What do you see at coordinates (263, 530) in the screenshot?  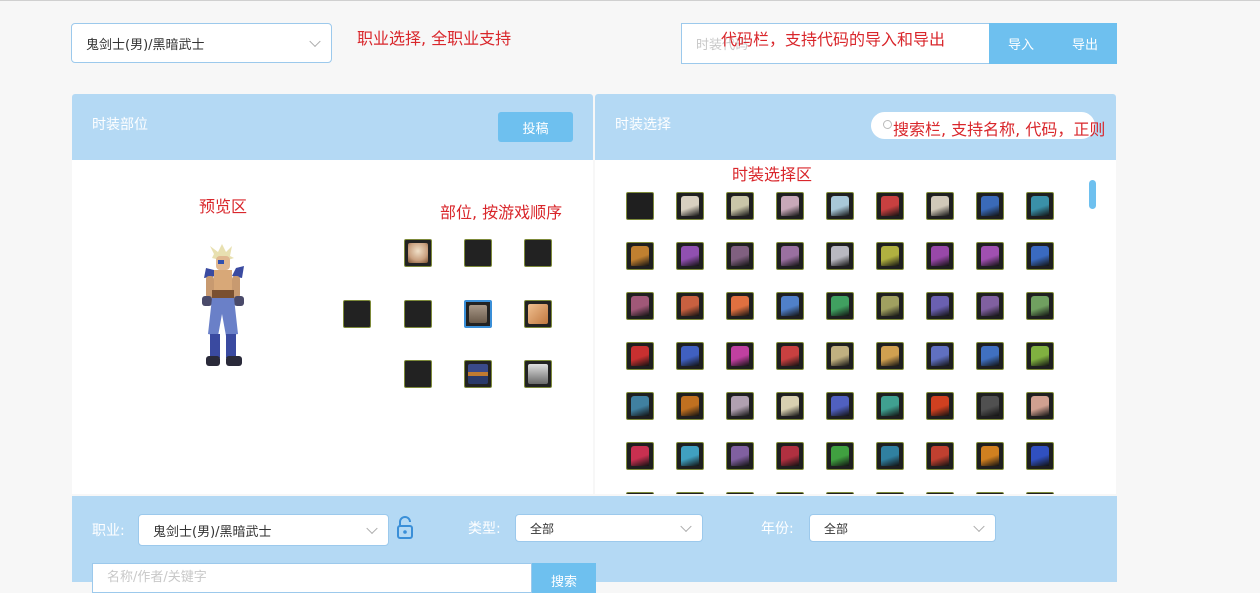 I see `job-filter-select: 鬼剑士(男)/黑暗武士` at bounding box center [263, 530].